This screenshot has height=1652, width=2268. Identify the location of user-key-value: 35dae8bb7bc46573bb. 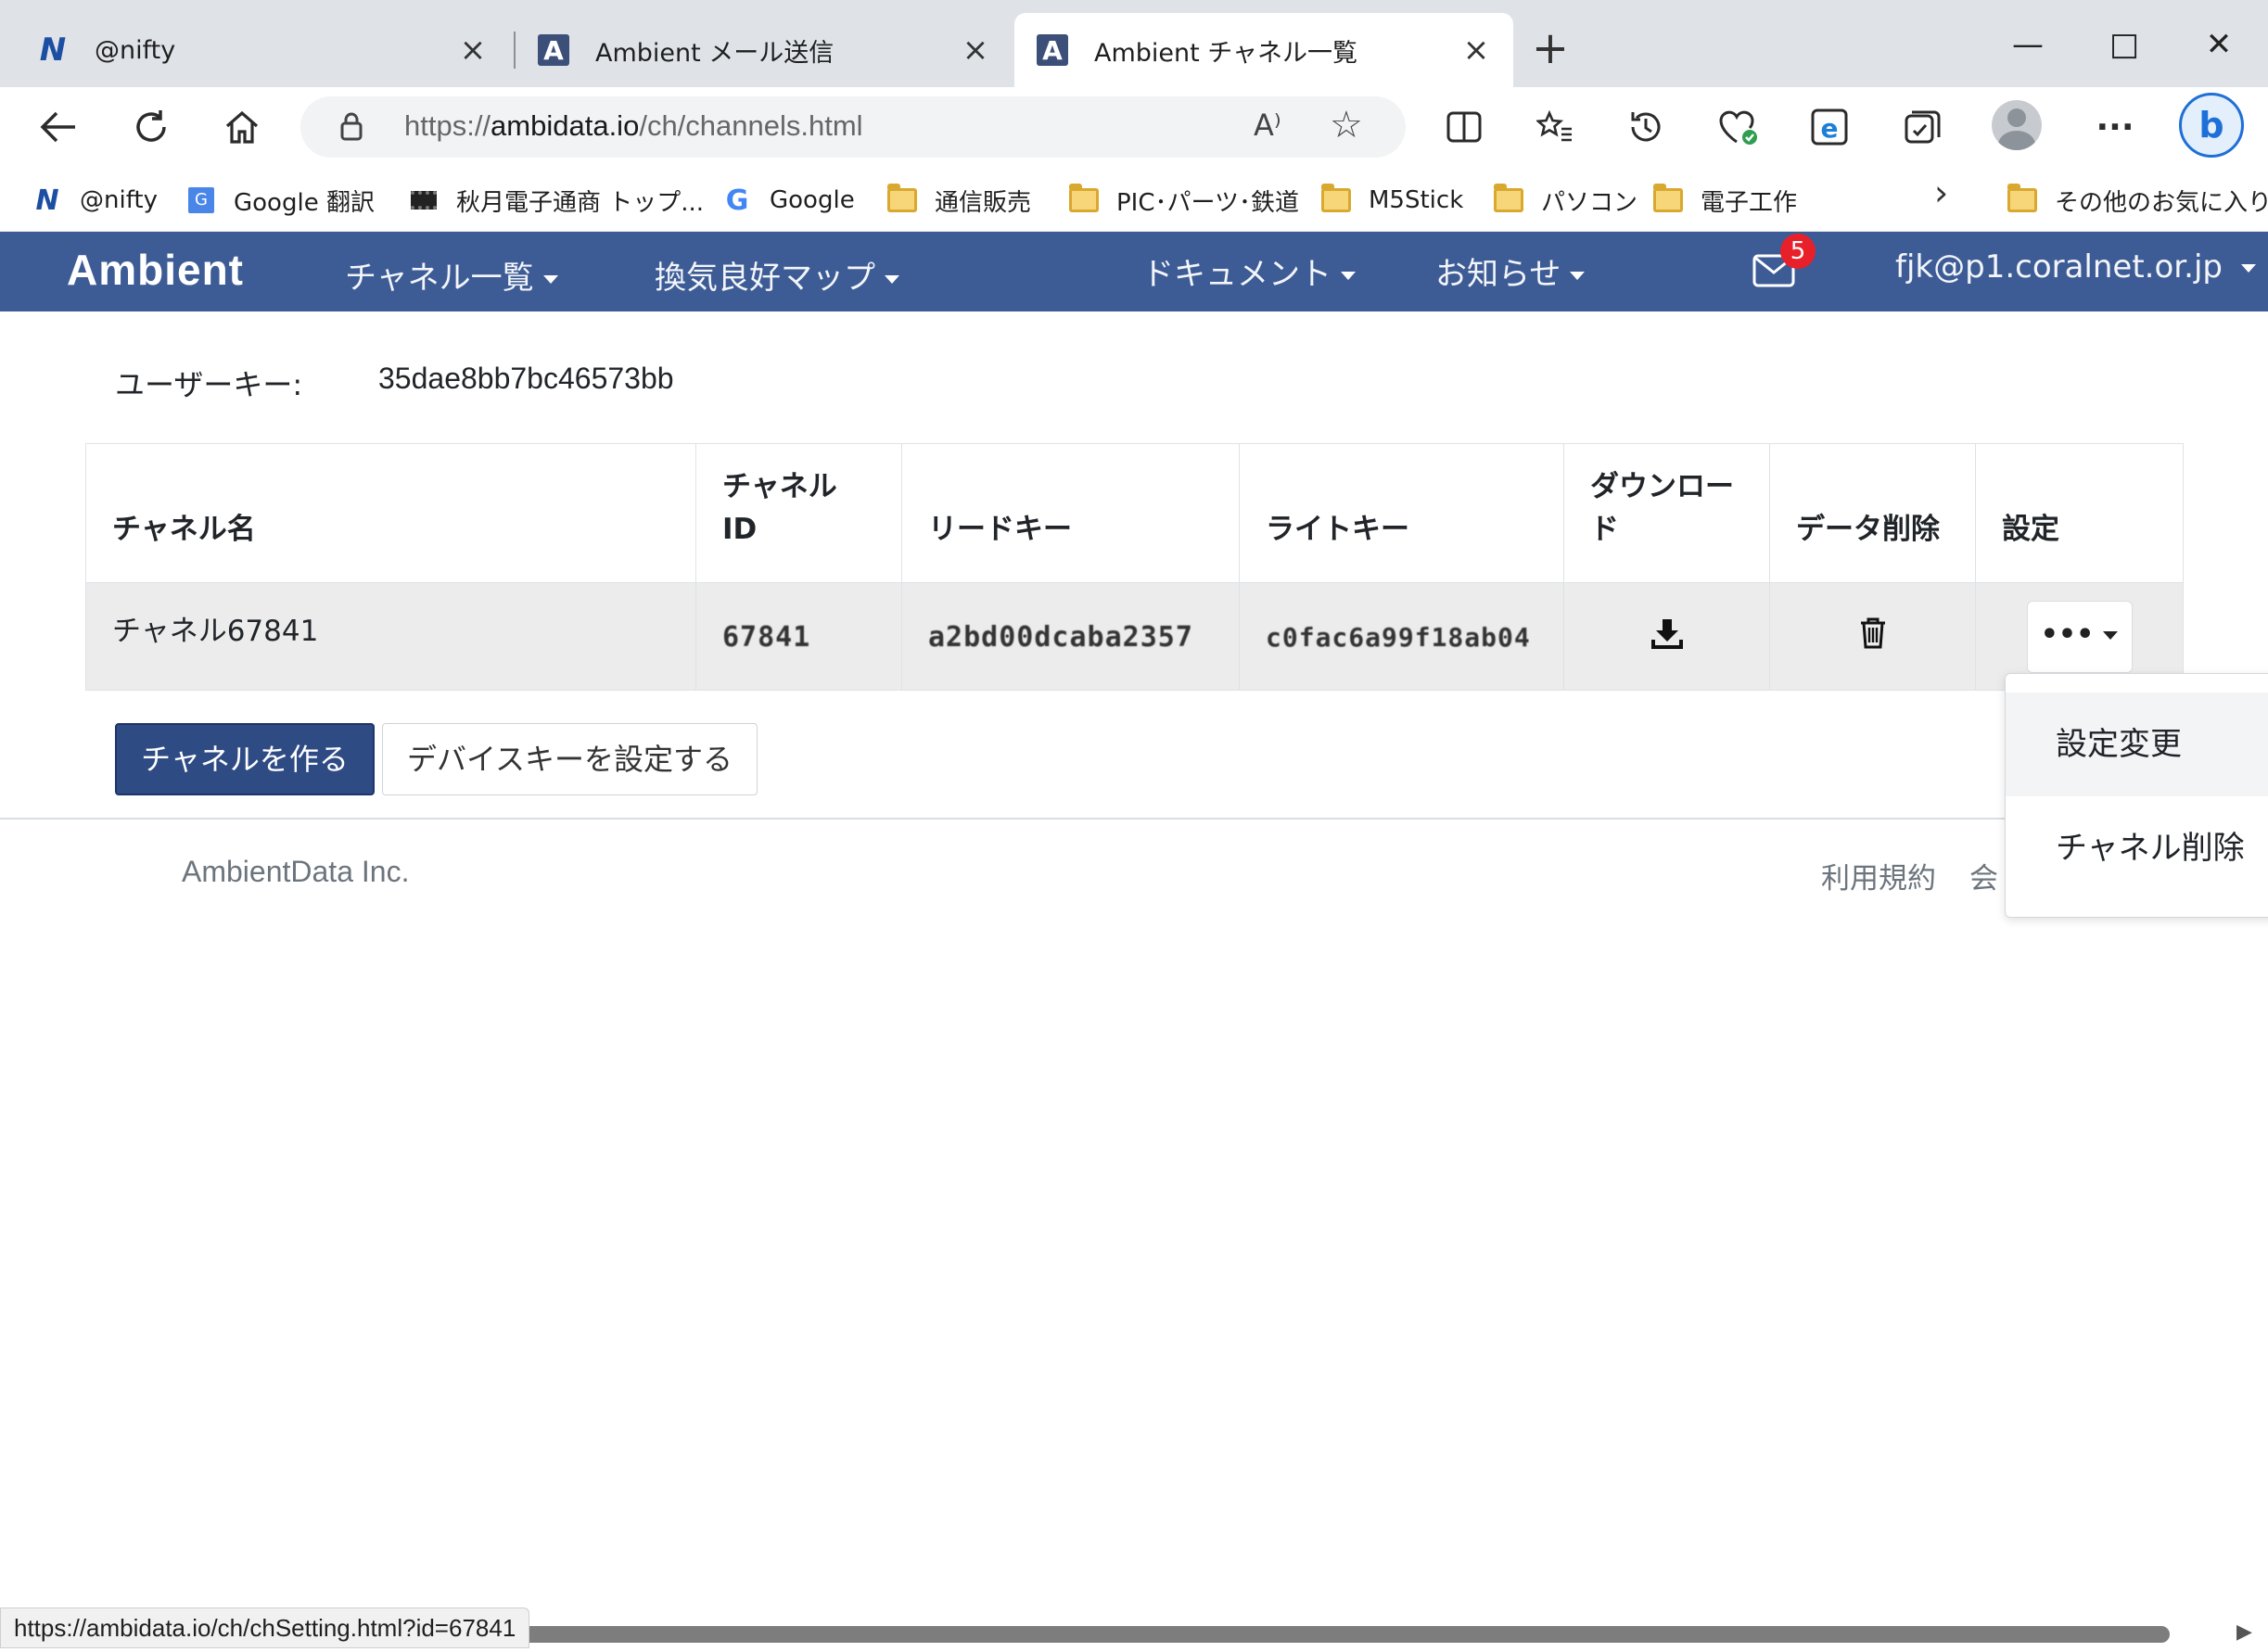
(526, 378).